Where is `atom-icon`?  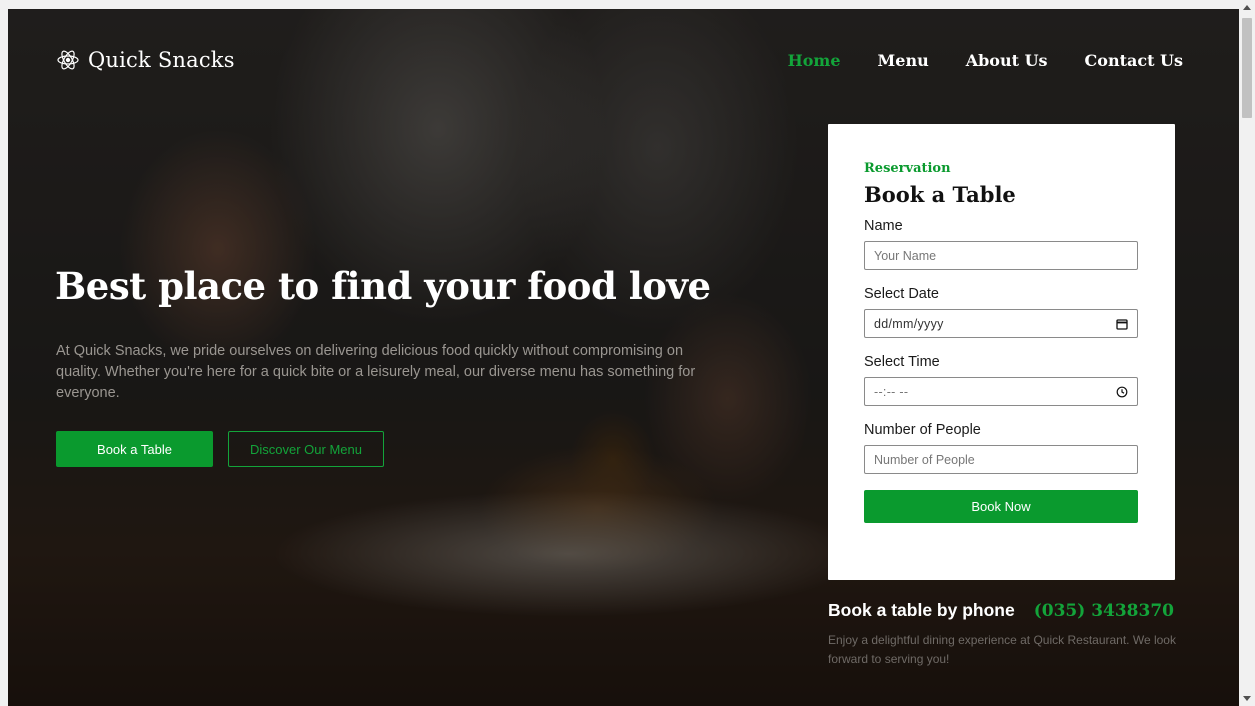
atom-icon is located at coordinates (68, 60).